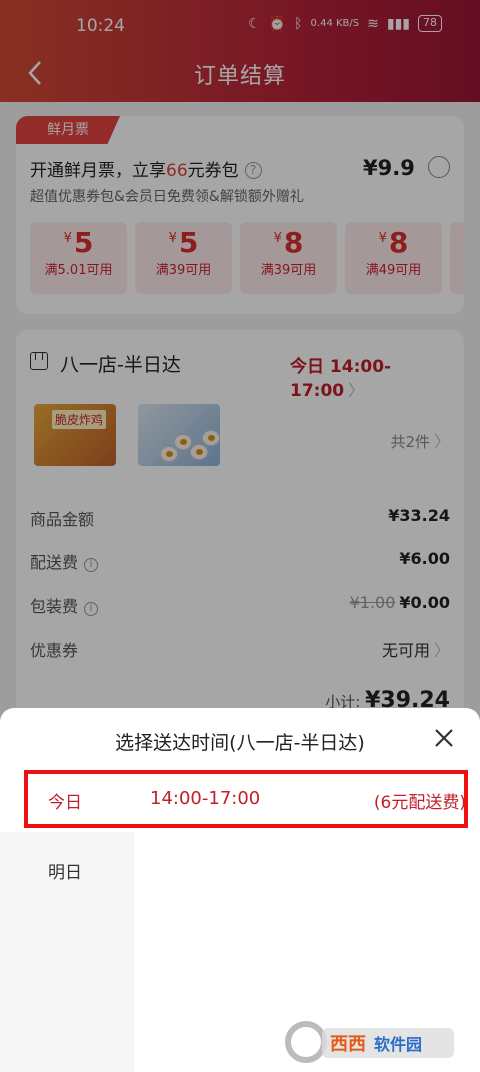  Describe the element at coordinates (65, 870) in the screenshot. I see `day-tomorrow: 明日` at that location.